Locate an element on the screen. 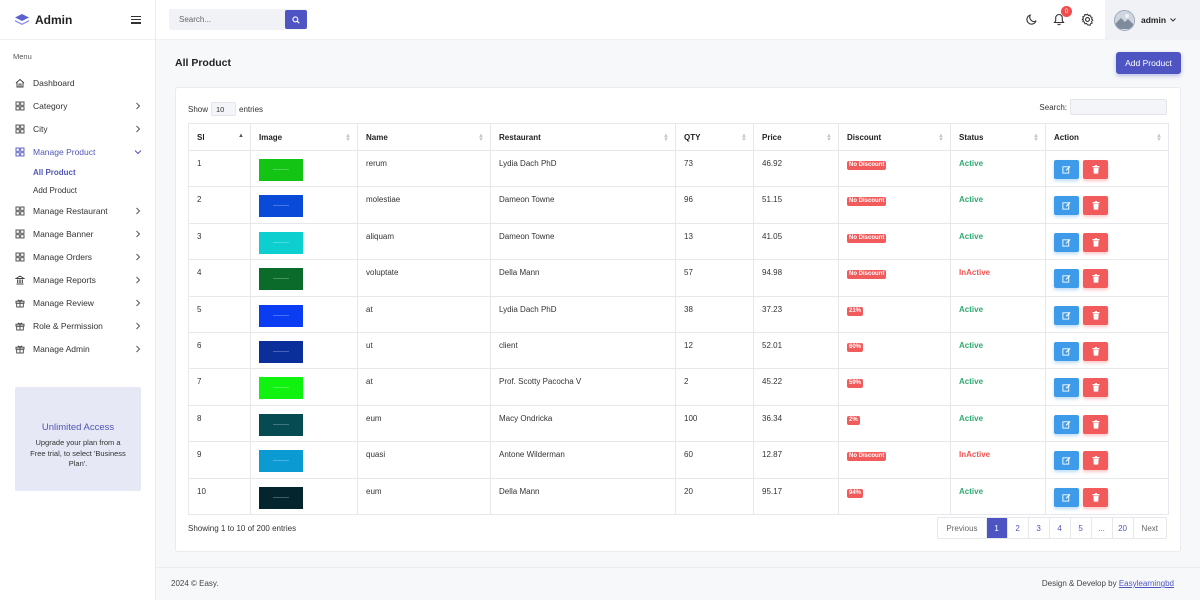 This screenshot has width=1200, height=600. sidebar-item-label: Manage Reports is located at coordinates (64, 279).